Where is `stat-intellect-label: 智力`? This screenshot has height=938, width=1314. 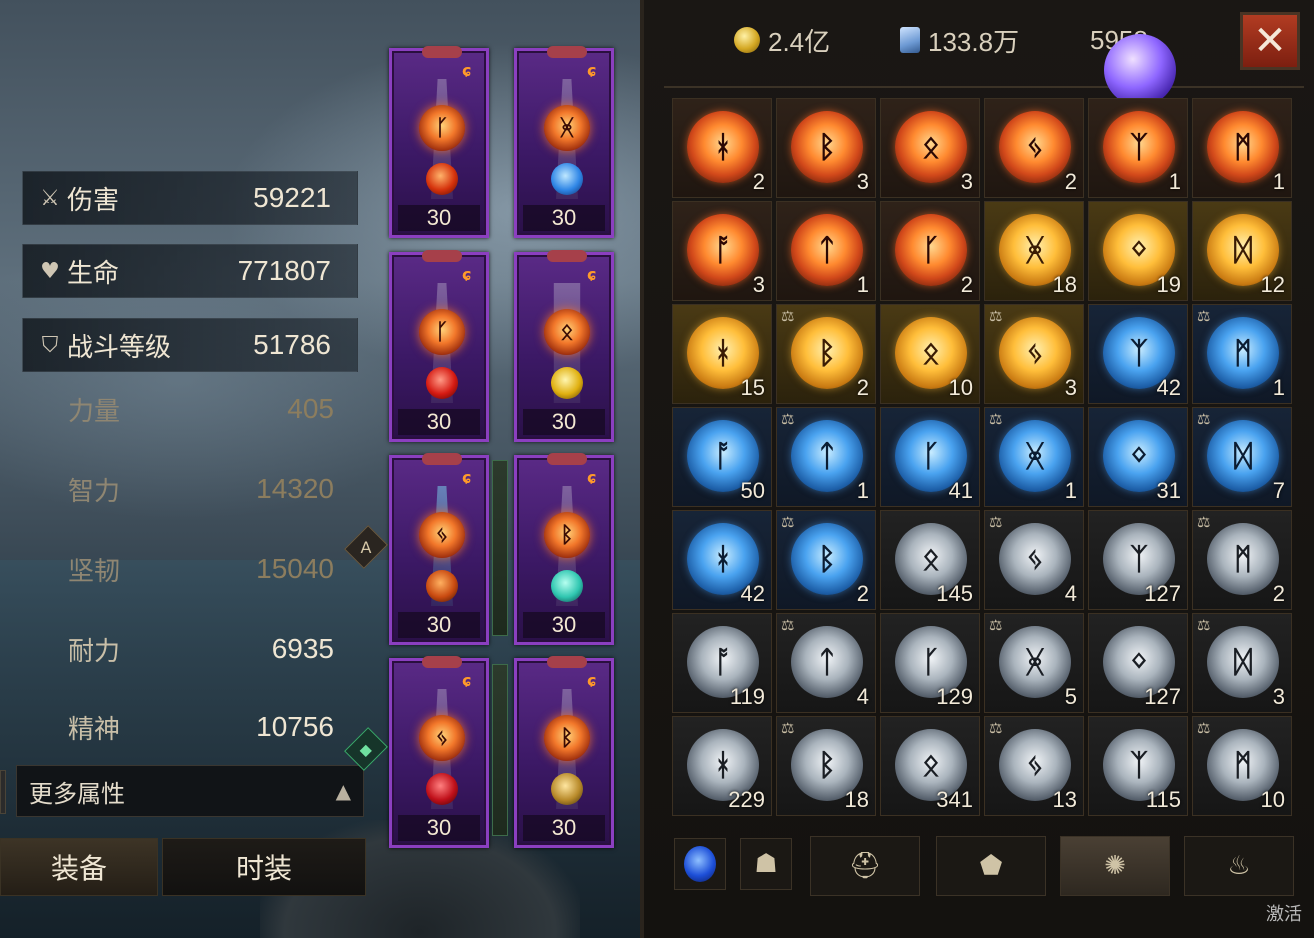 stat-intellect-label: 智力 is located at coordinates (94, 491).